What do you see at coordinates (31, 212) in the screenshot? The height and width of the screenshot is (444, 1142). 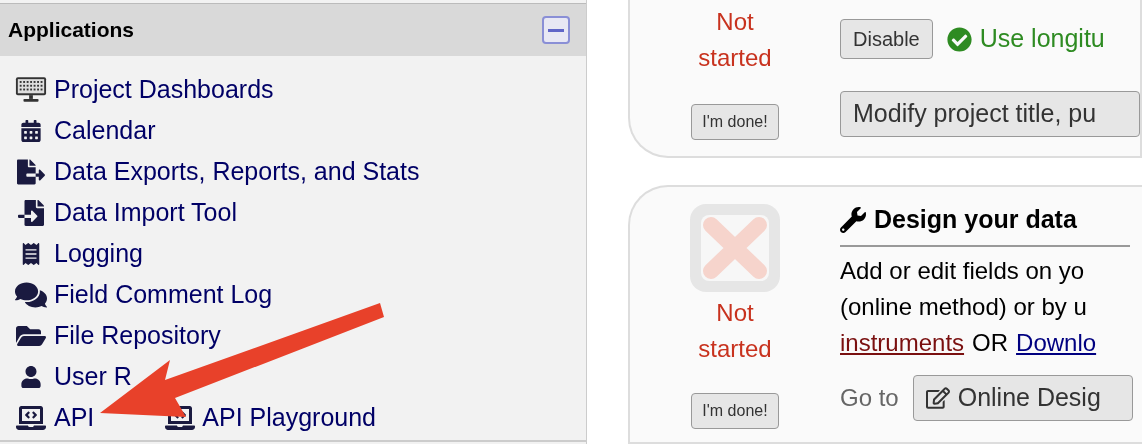 I see `file-import-icon` at bounding box center [31, 212].